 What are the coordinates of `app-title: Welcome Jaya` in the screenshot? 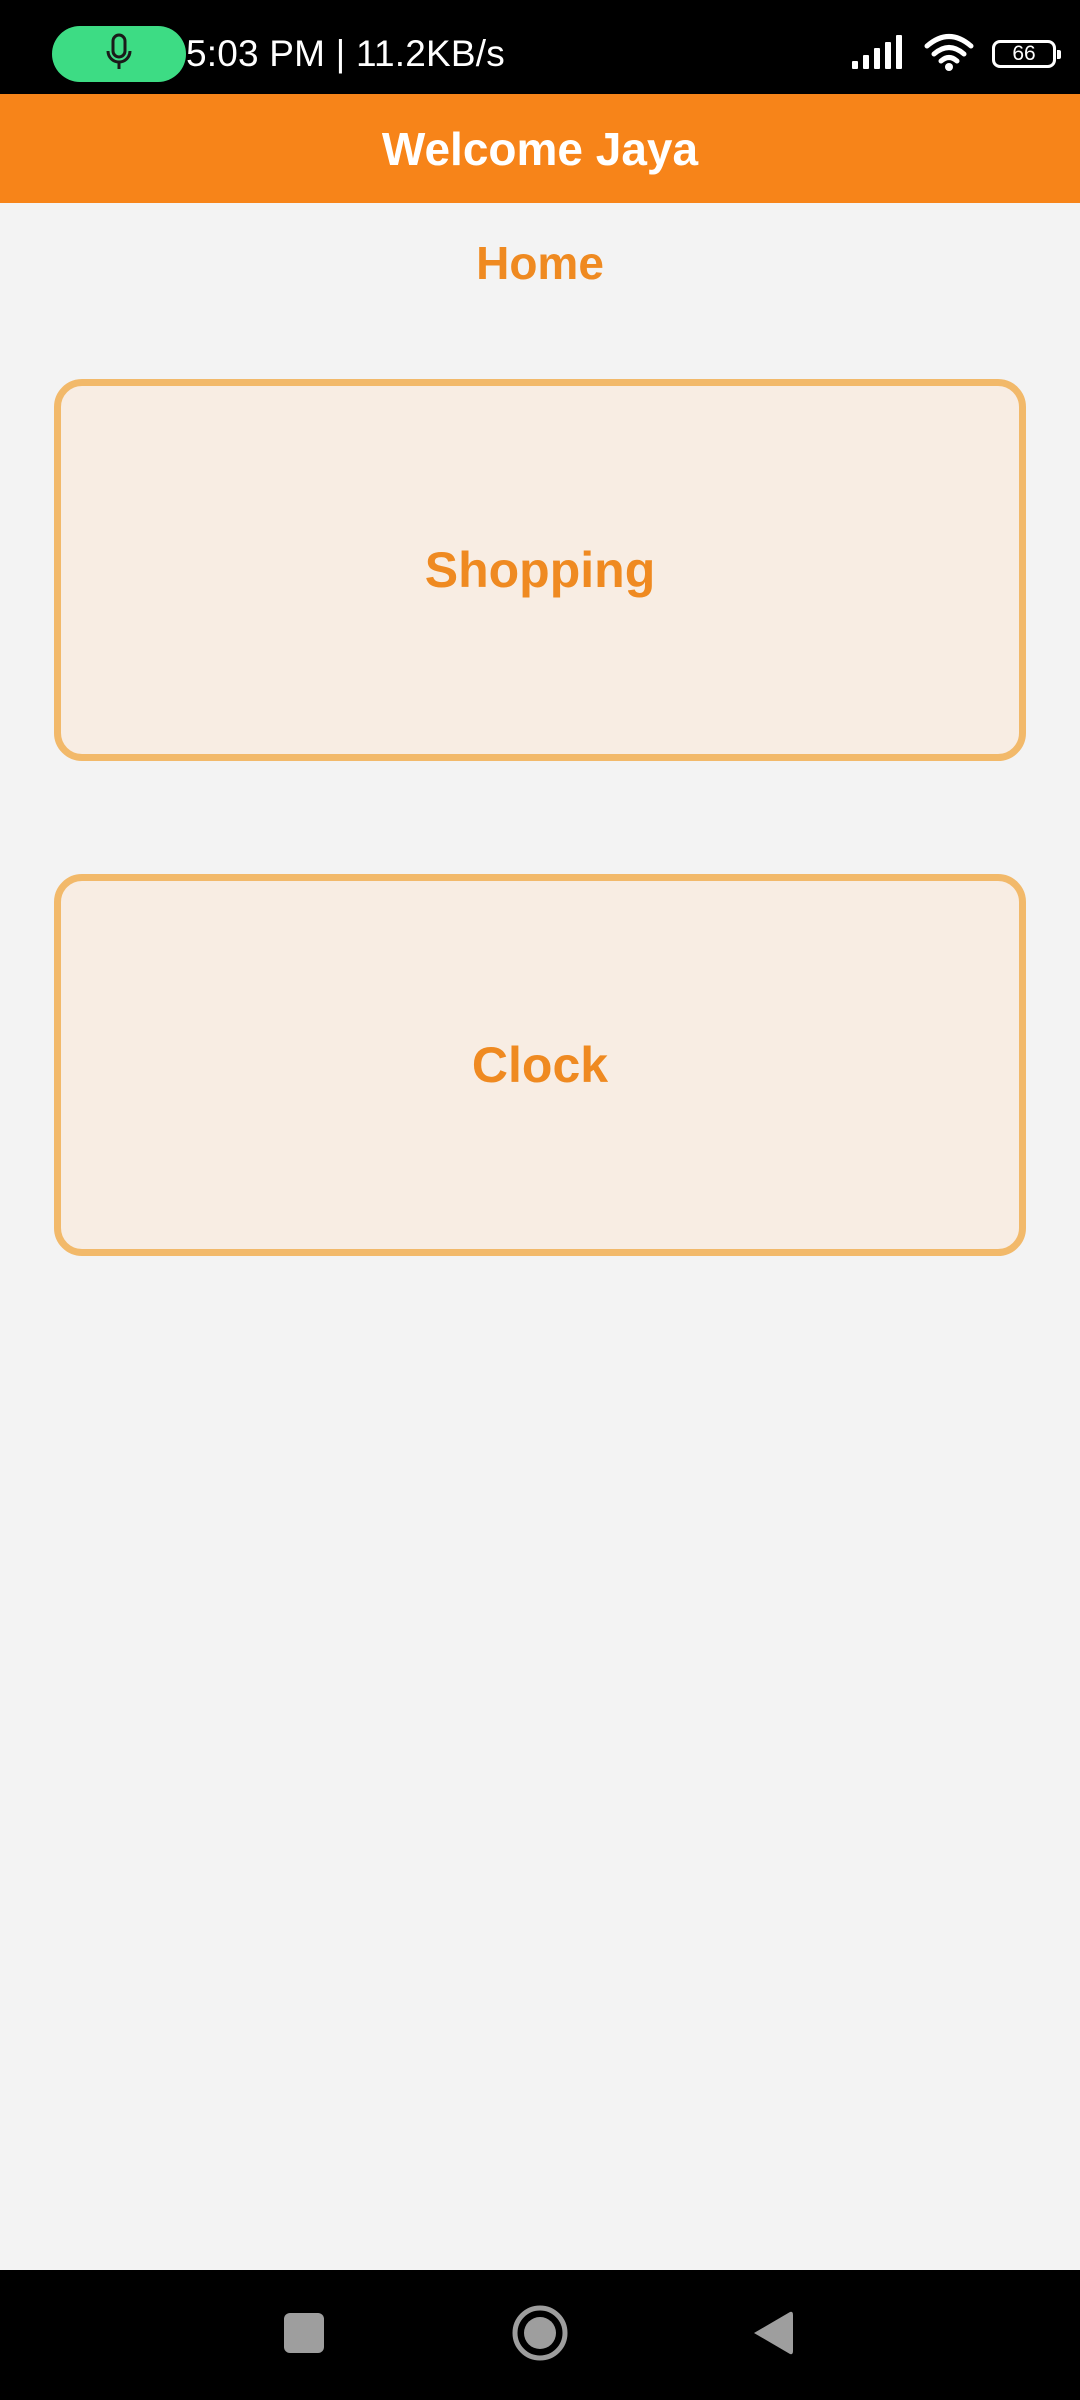 It's located at (540, 148).